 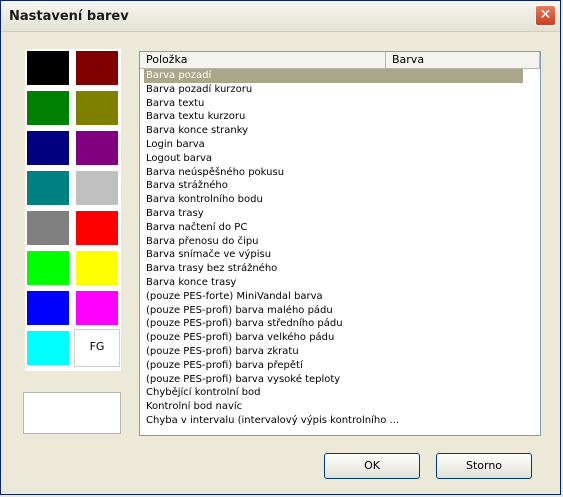 What do you see at coordinates (341, 366) in the screenshot?
I see `list-item: (pouze PES-profi) barva přepětí` at bounding box center [341, 366].